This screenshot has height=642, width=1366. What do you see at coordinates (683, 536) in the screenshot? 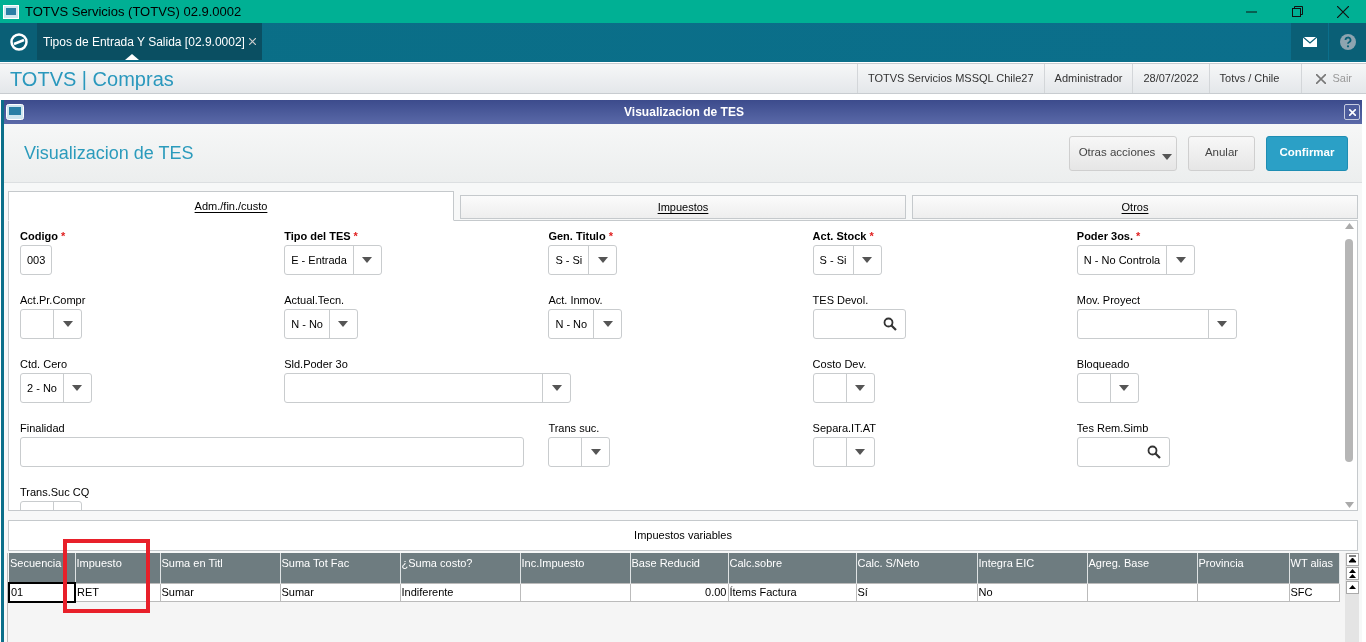
I see `panel-title: Impuestos variables` at bounding box center [683, 536].